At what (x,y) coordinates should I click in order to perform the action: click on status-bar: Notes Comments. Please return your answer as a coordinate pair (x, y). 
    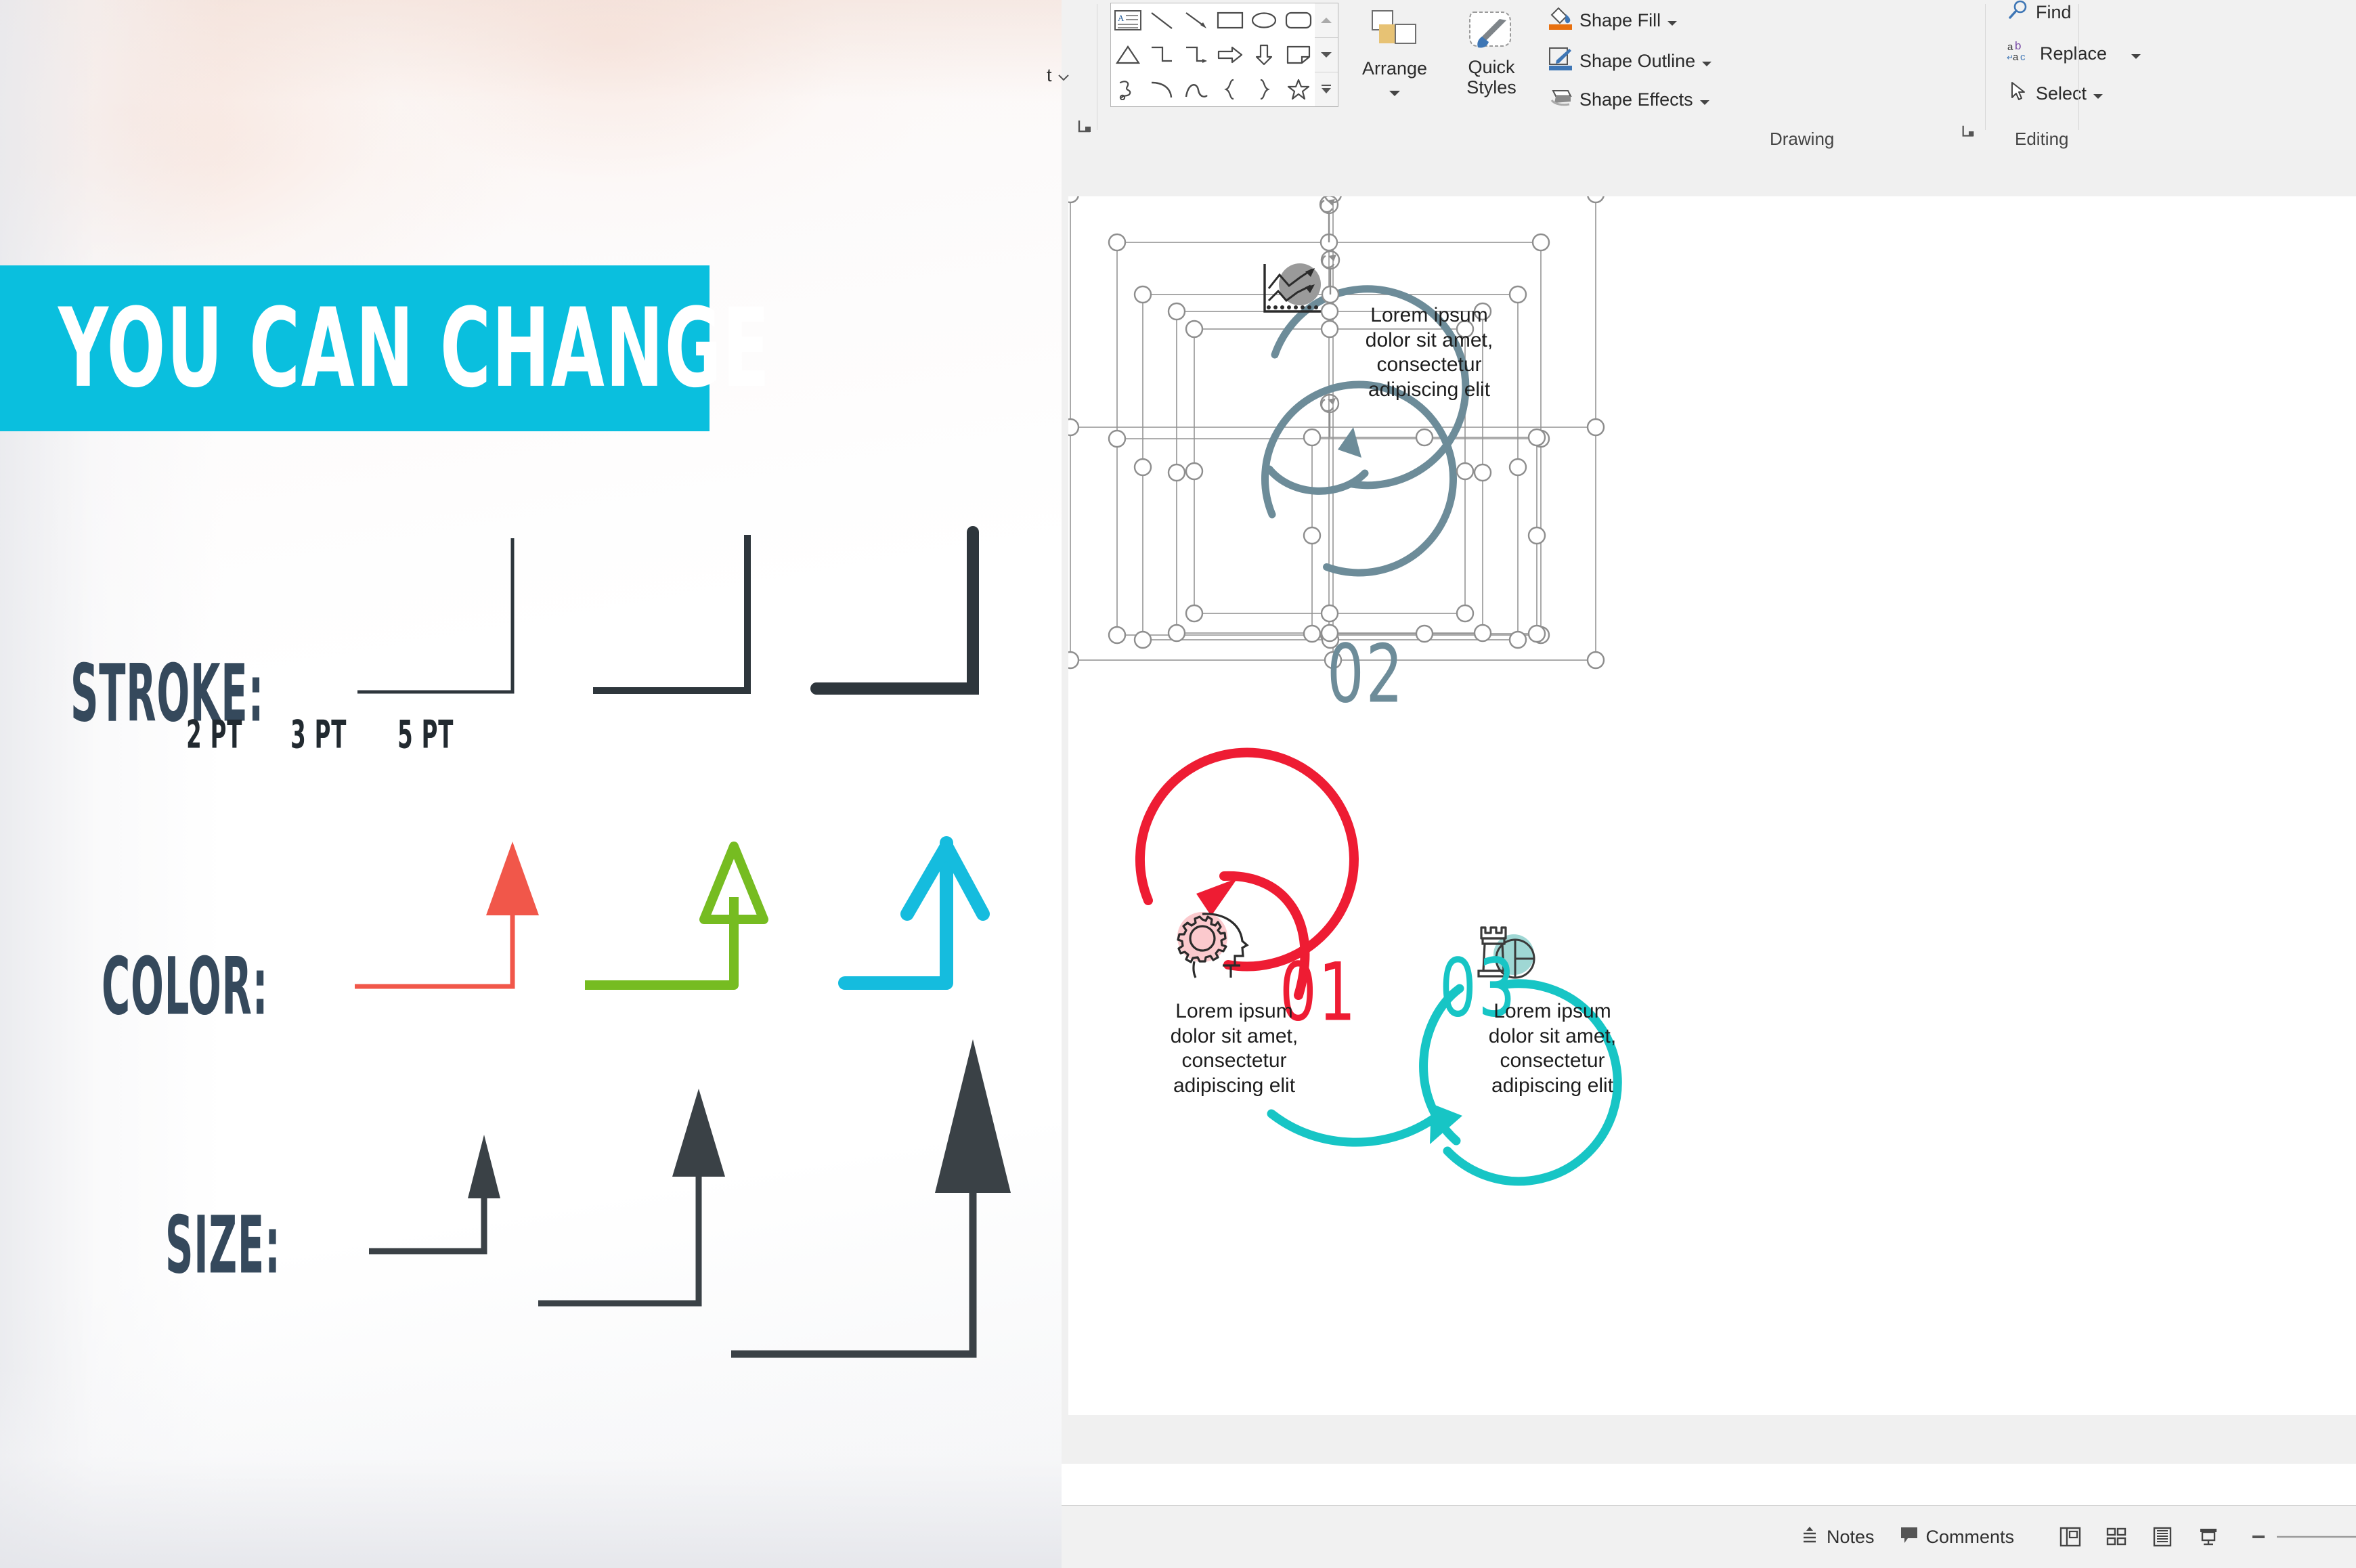
    Looking at the image, I should click on (1709, 1536).